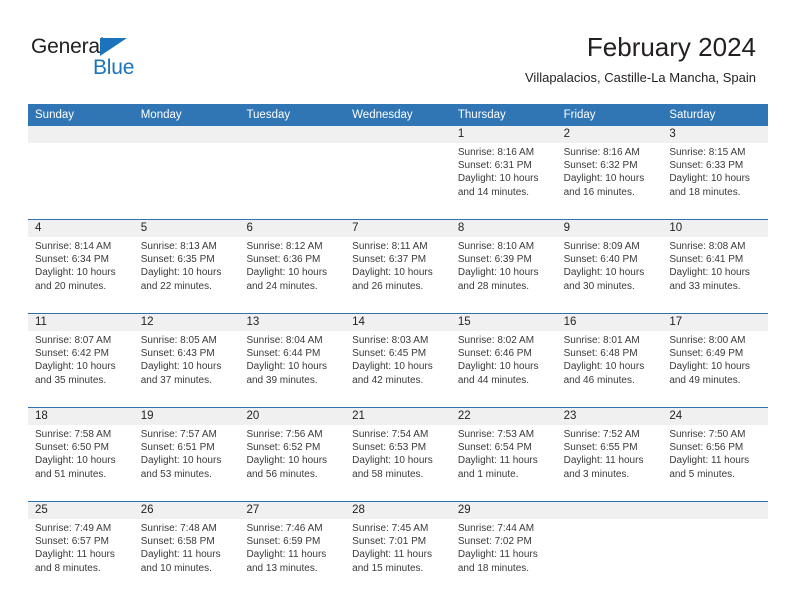 This screenshot has width=792, height=612. Describe the element at coordinates (81, 510) in the screenshot. I see `day-number: 25` at that location.